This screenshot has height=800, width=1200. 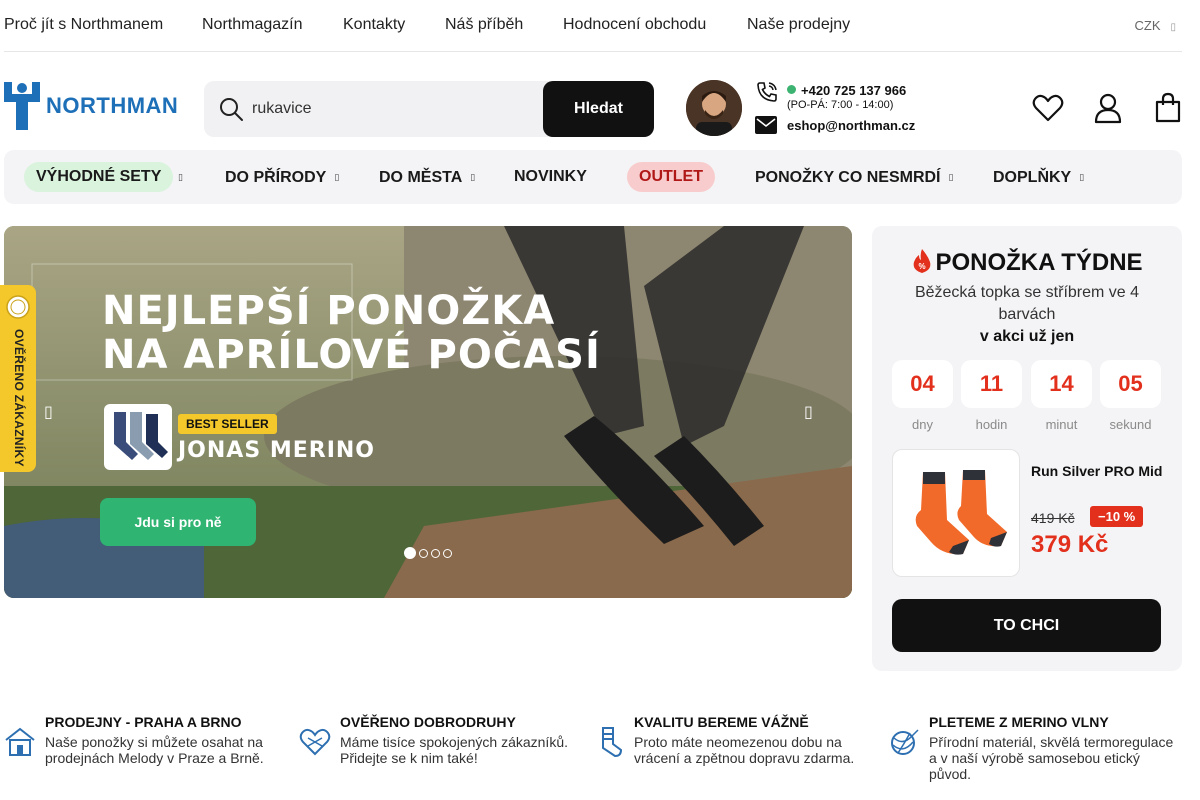 I want to click on nav-item-label: DOPLŇKY, so click(x=1032, y=177).